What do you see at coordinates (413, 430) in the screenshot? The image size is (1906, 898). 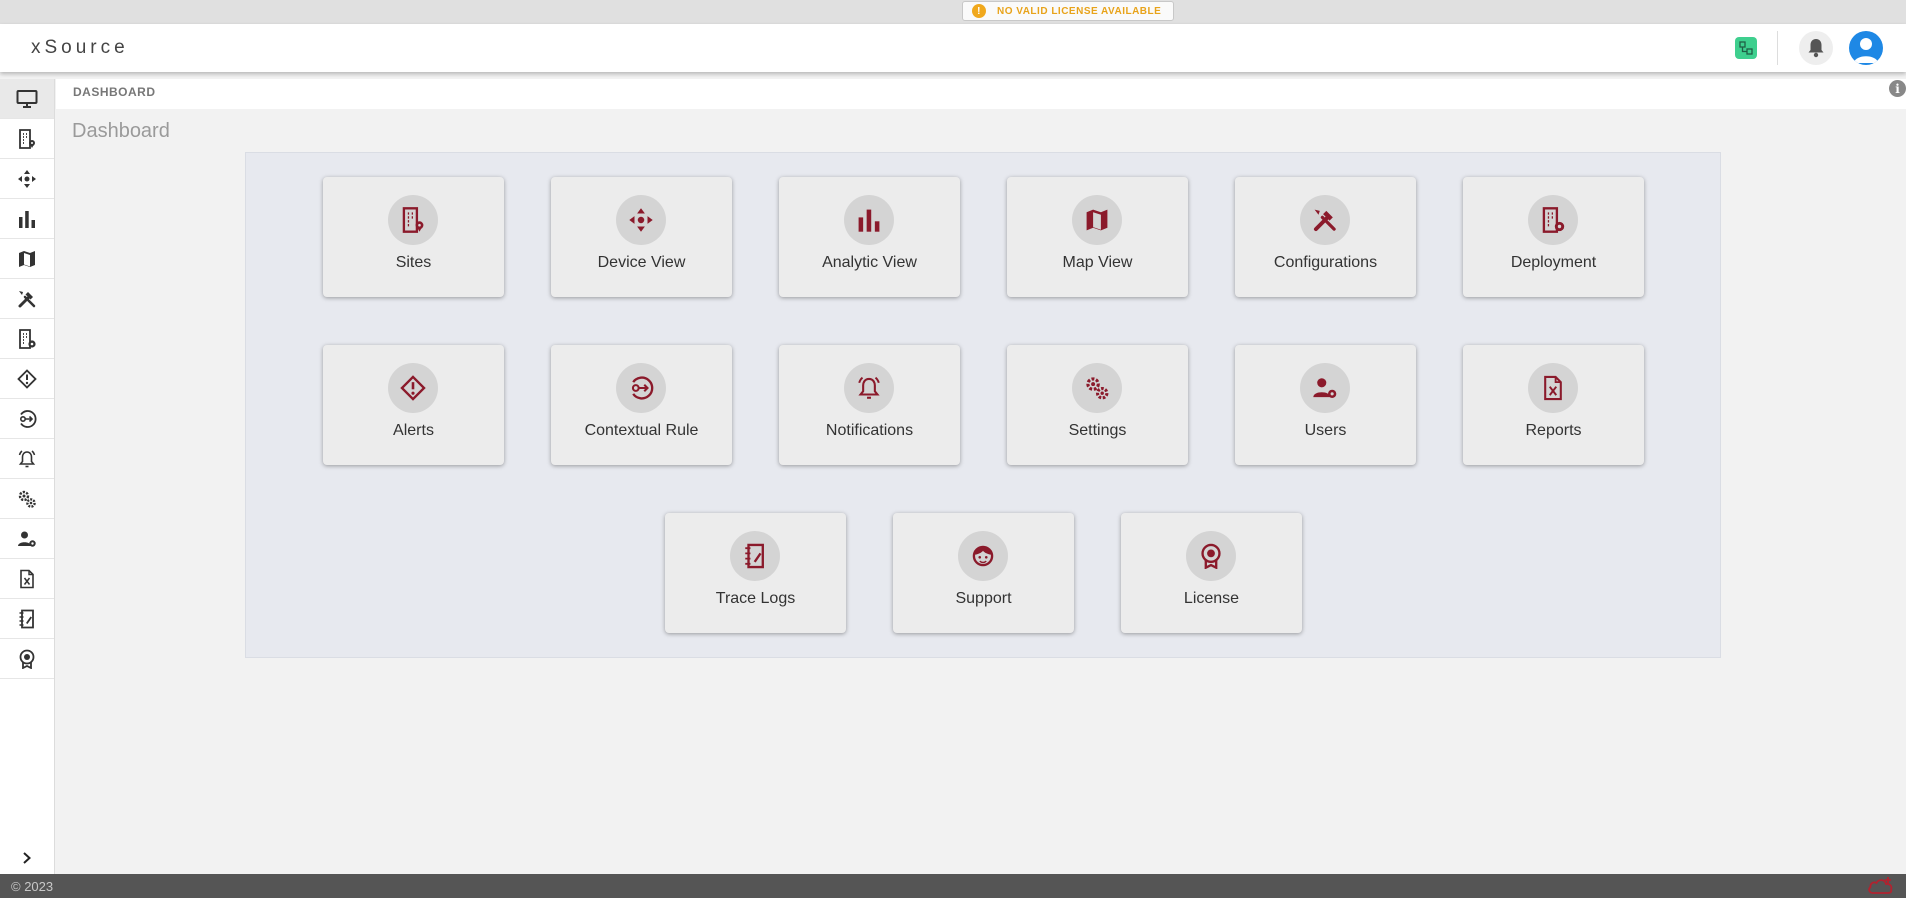 I see `tile-label: Alerts` at bounding box center [413, 430].